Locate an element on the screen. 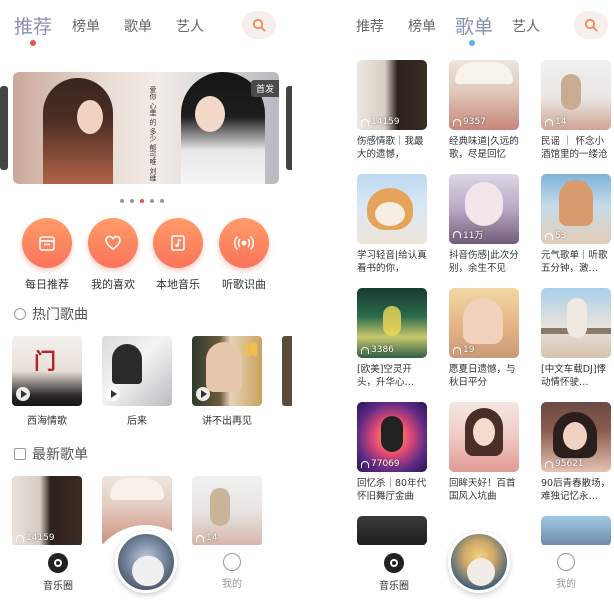 The image size is (614, 603). song-recognition-button: 听歌识曲 is located at coordinates (244, 255).